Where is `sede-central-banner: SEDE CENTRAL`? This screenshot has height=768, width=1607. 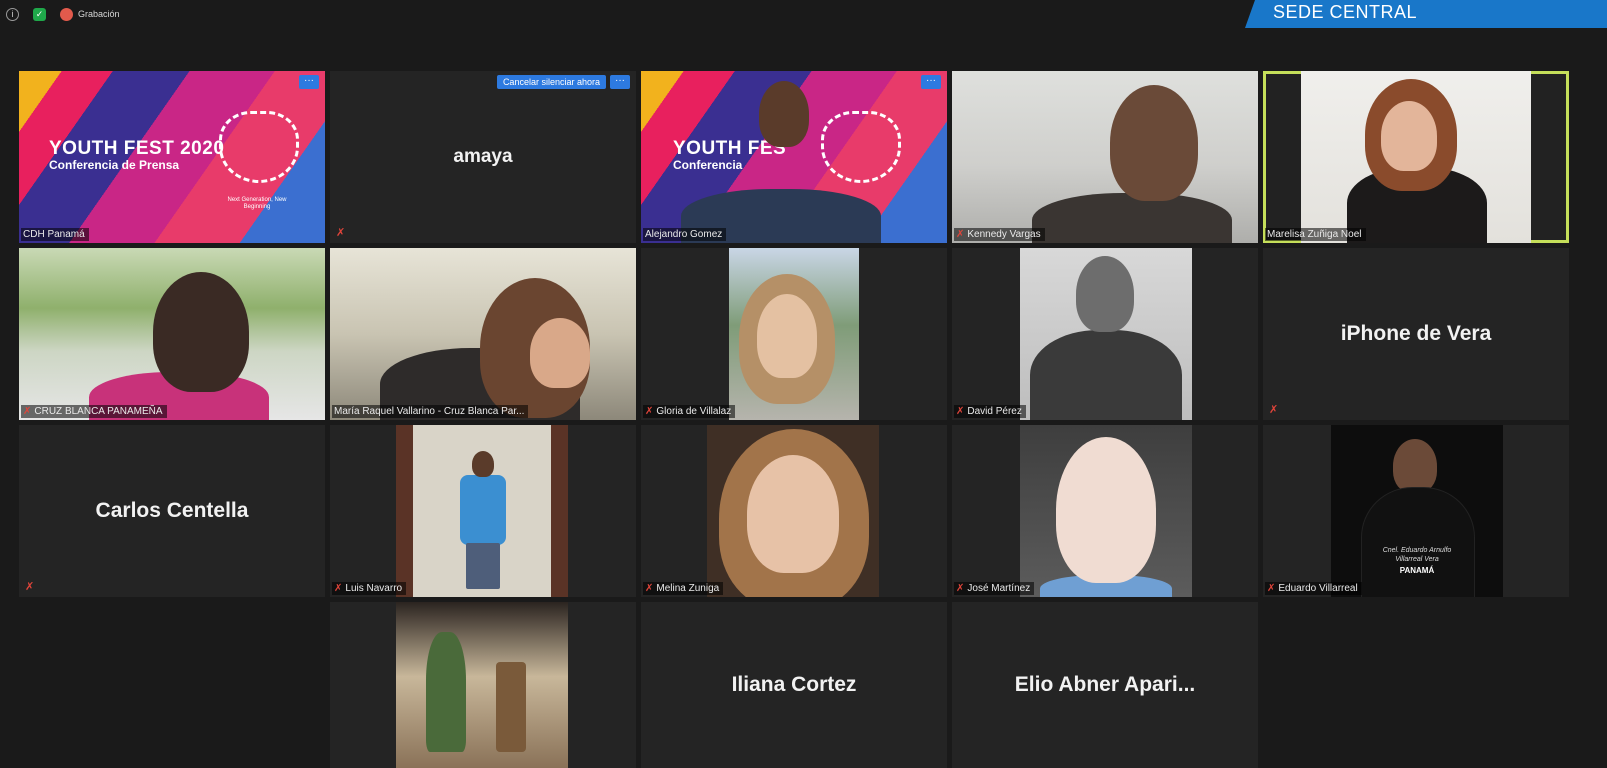 sede-central-banner: SEDE CENTRAL is located at coordinates (1426, 14).